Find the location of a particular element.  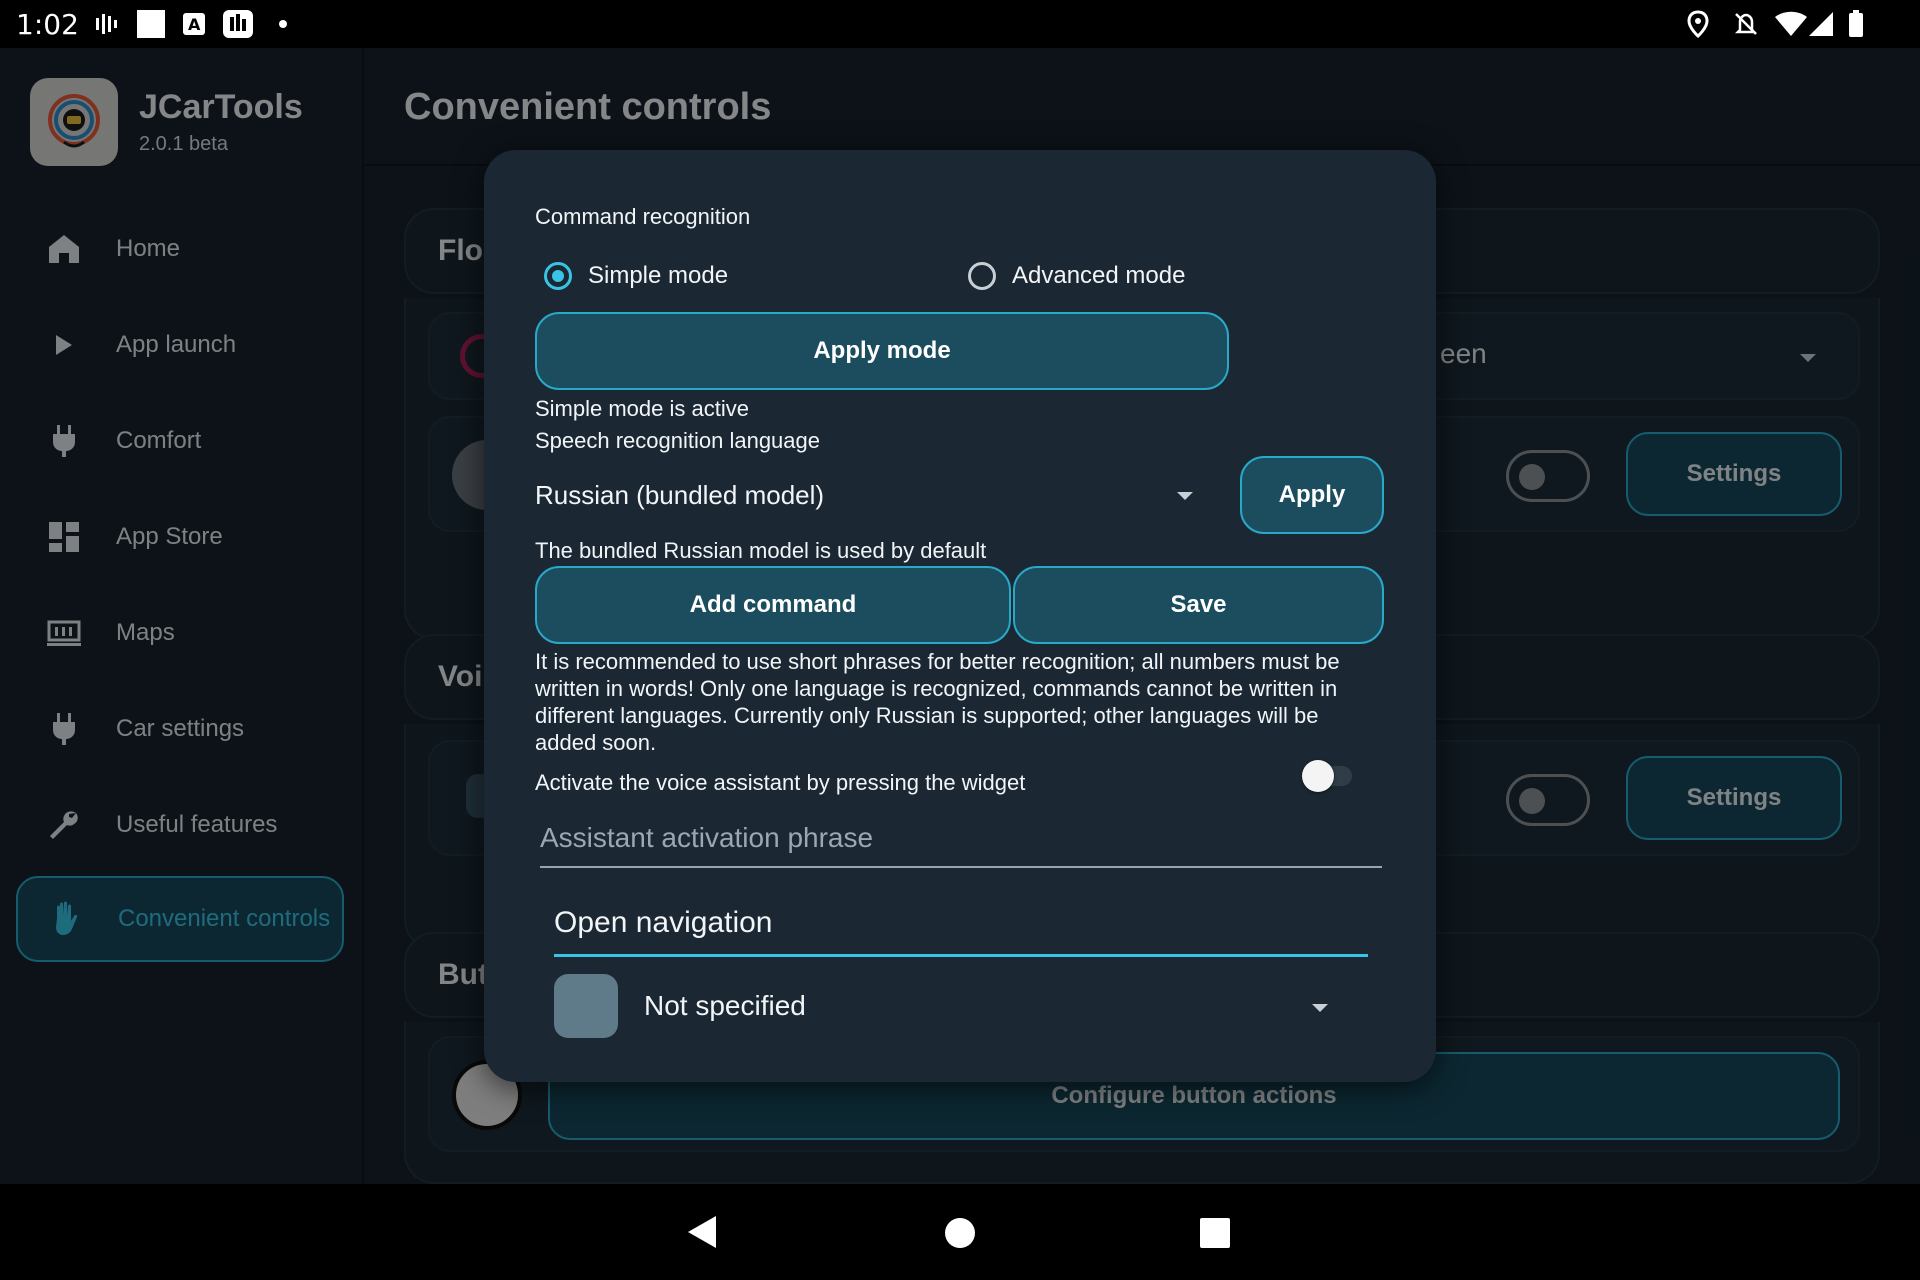

recents-icon is located at coordinates (1215, 1235).